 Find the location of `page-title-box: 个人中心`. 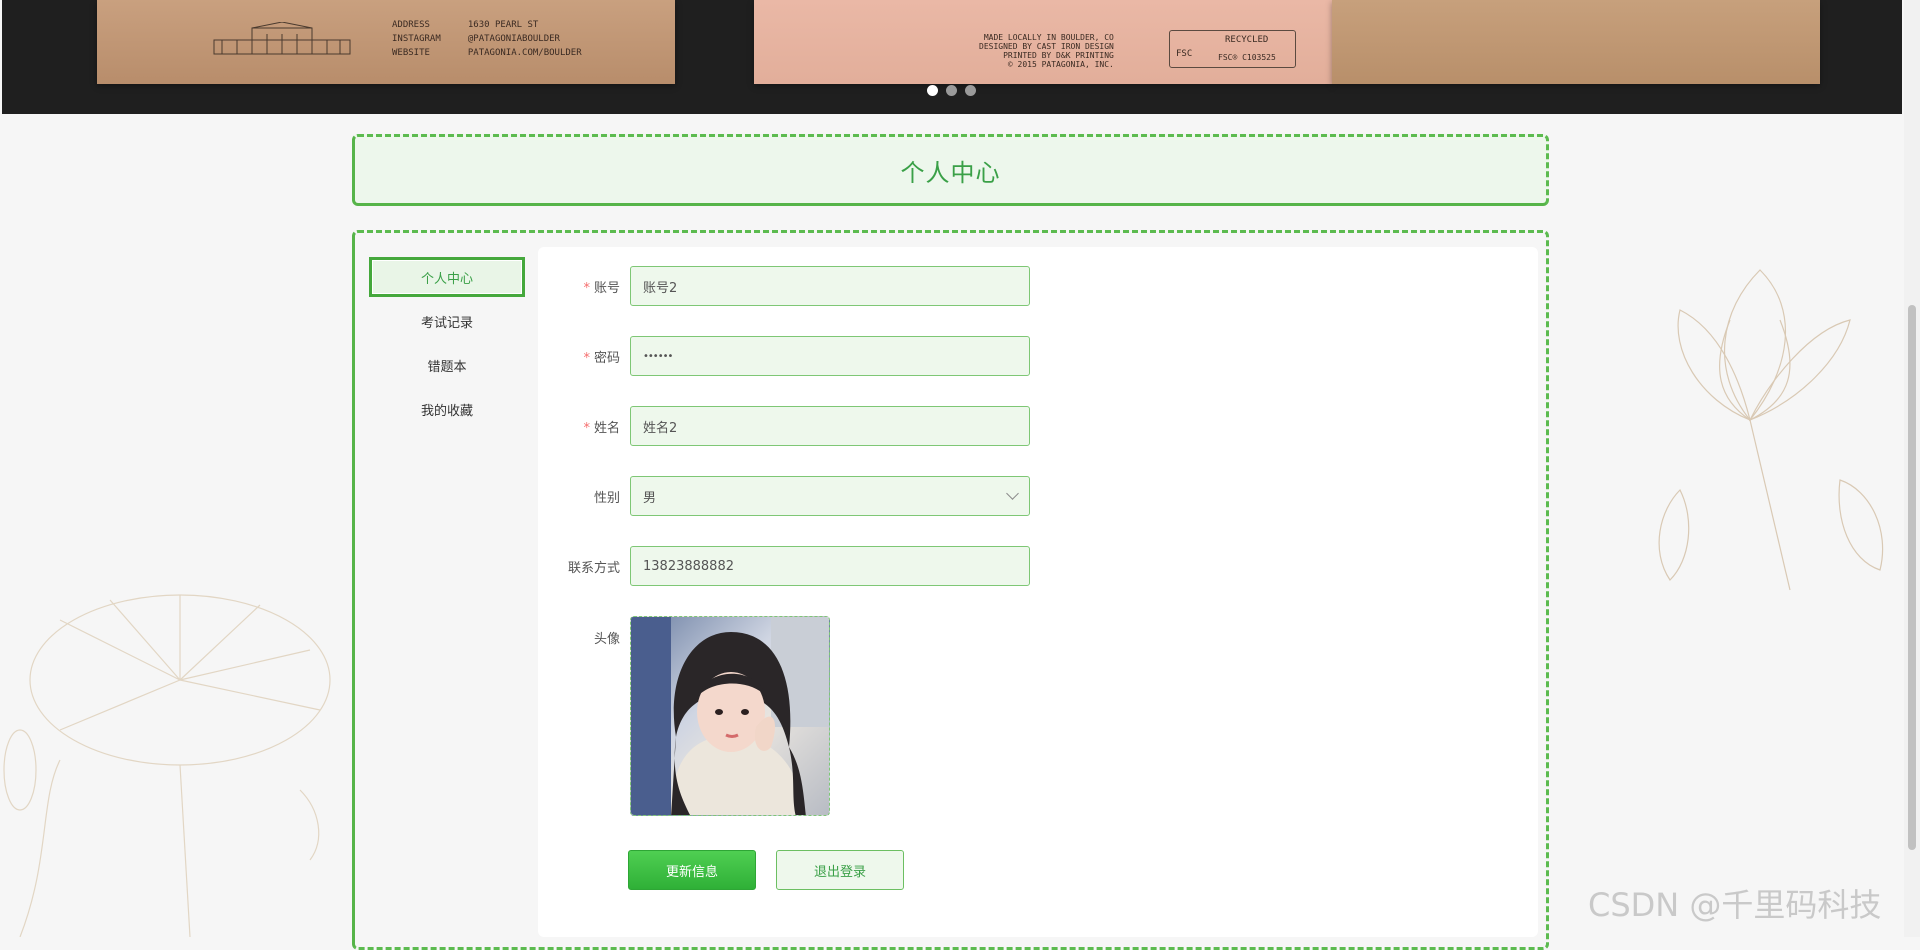

page-title-box: 个人中心 is located at coordinates (950, 170).